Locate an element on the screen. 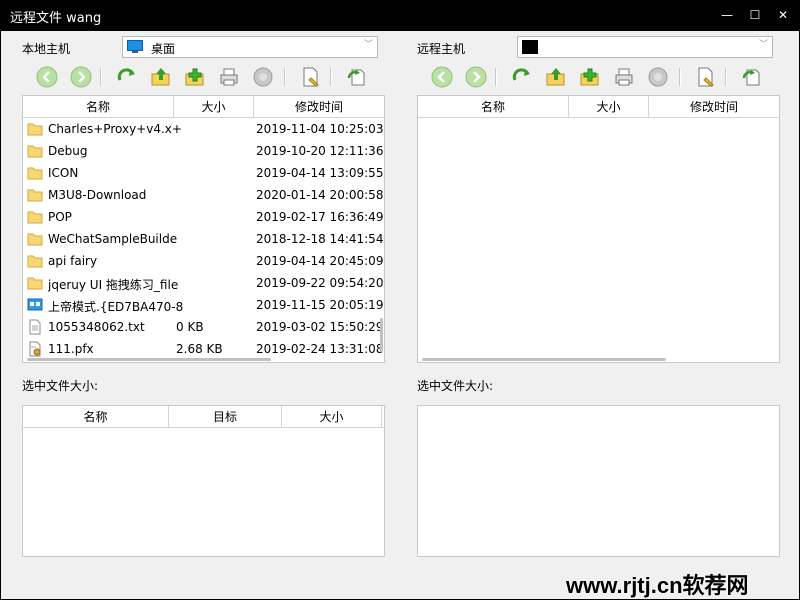 The height and width of the screenshot is (600, 800). transfer-column-size: 大小 is located at coordinates (332, 417).